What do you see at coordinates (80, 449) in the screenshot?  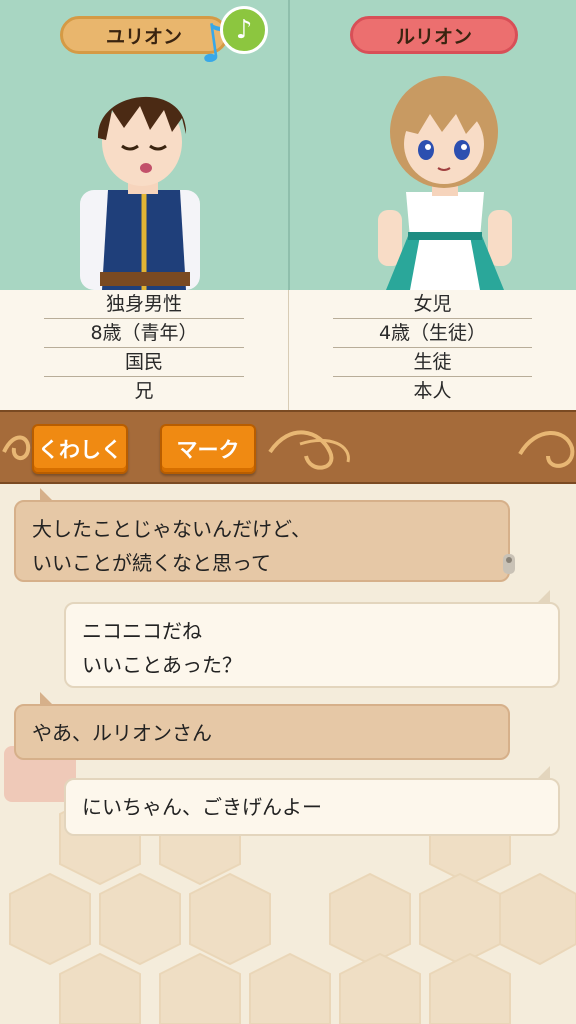 I see `details-button: くわしく` at bounding box center [80, 449].